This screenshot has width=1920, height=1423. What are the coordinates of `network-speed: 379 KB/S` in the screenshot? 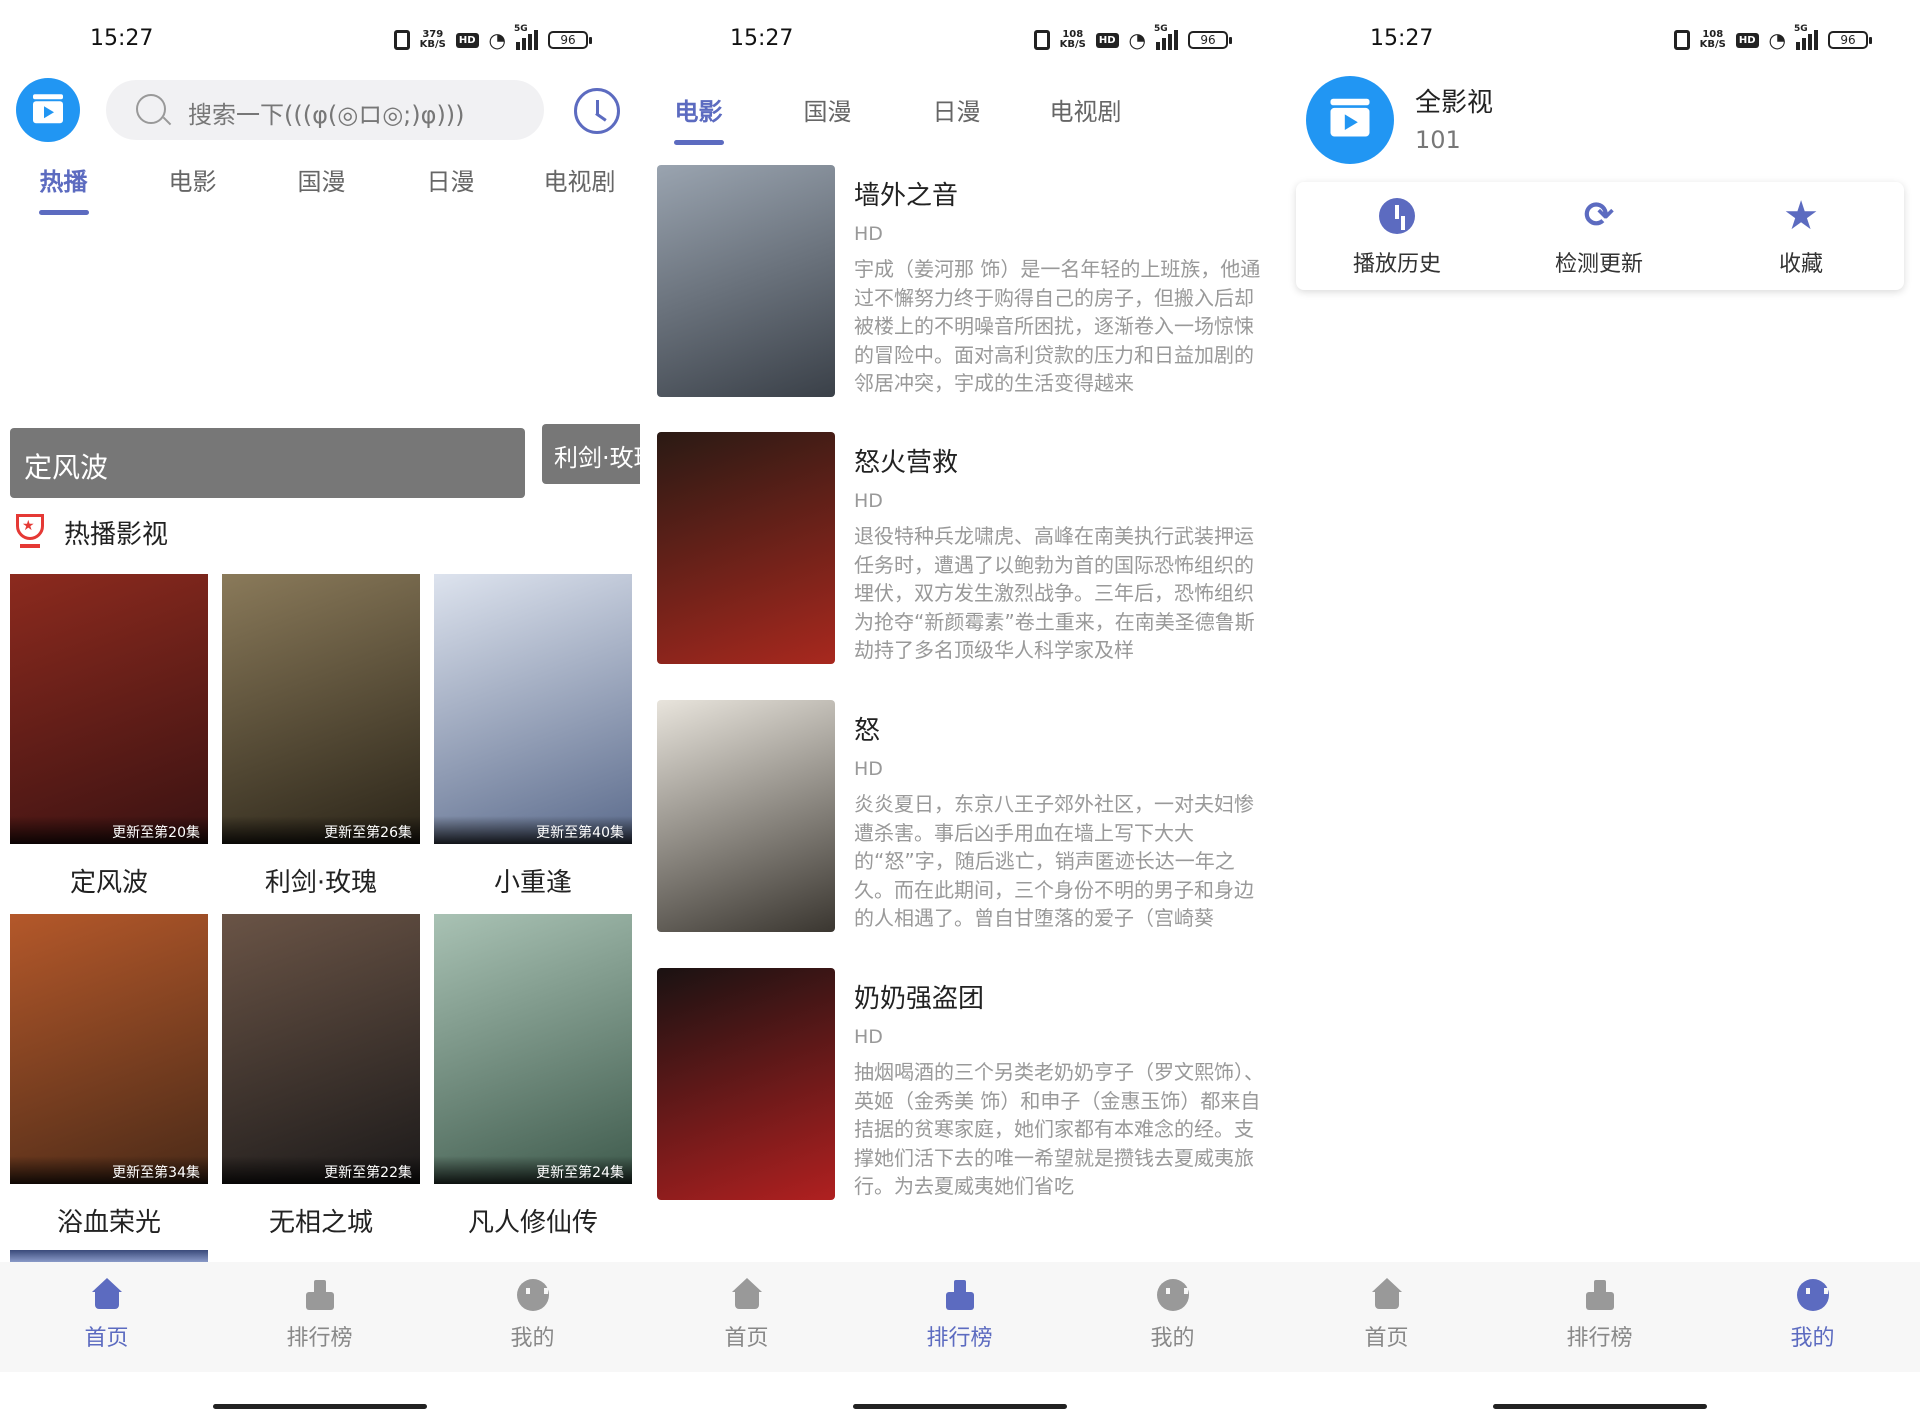 It's located at (432, 39).